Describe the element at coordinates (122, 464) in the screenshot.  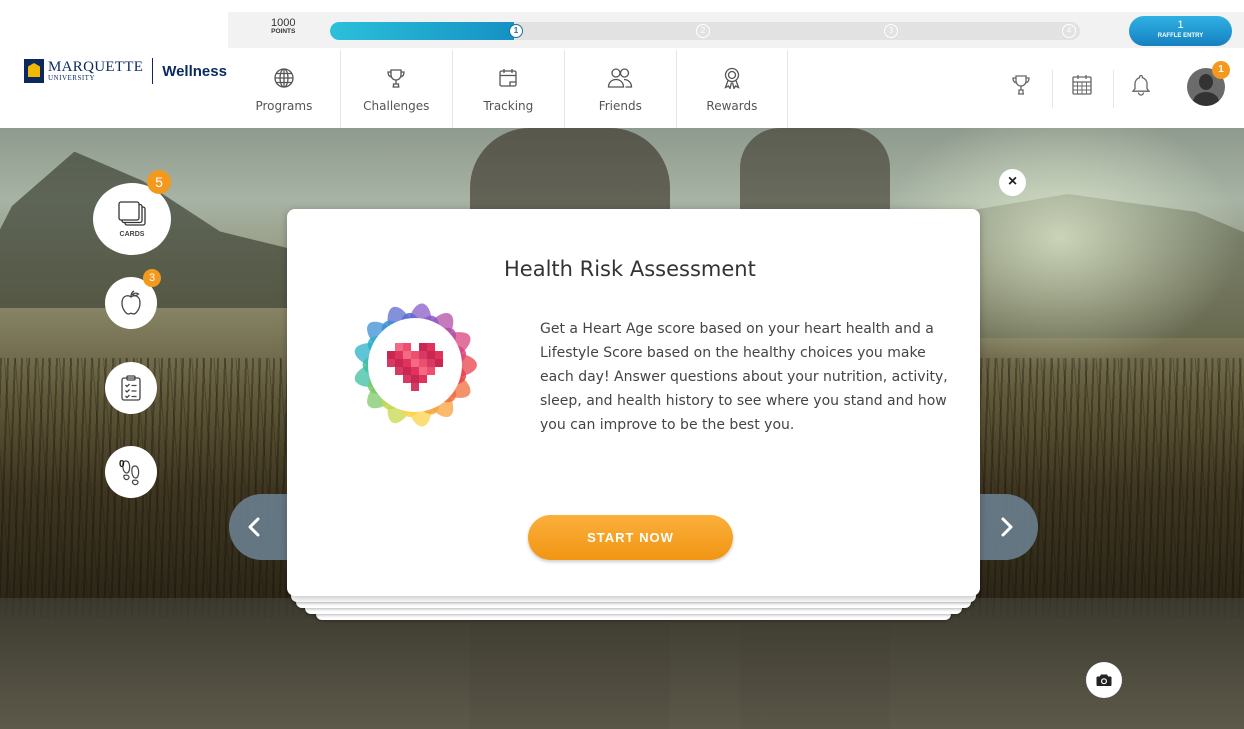
I see `steps-count: 0` at that location.